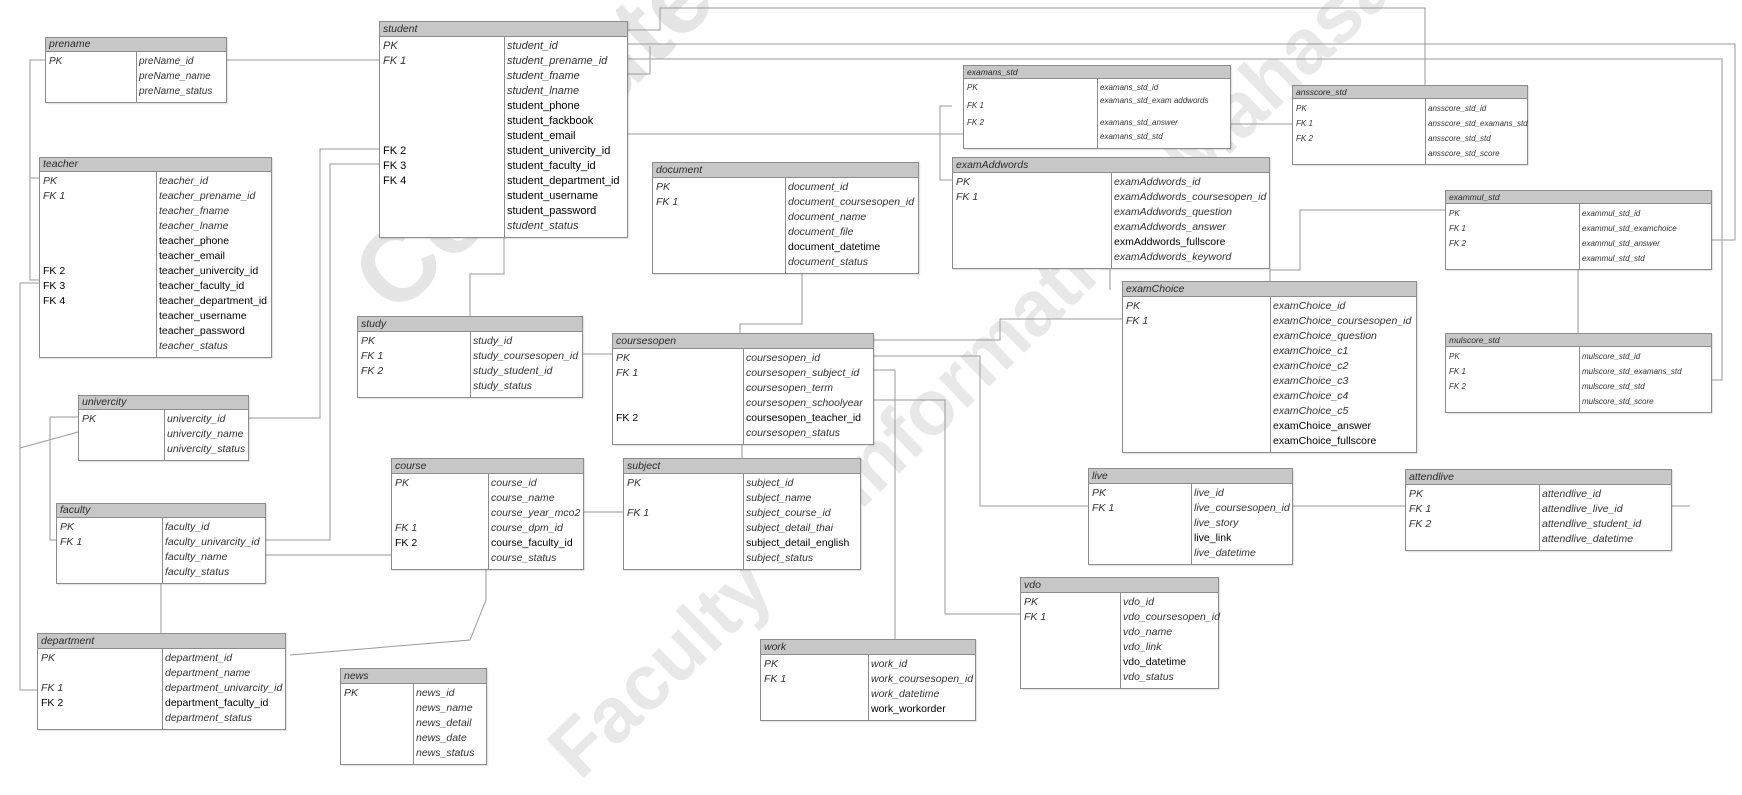 This screenshot has height=795, width=1742. What do you see at coordinates (161, 572) in the screenshot?
I see `attribute-row: faculty_status` at bounding box center [161, 572].